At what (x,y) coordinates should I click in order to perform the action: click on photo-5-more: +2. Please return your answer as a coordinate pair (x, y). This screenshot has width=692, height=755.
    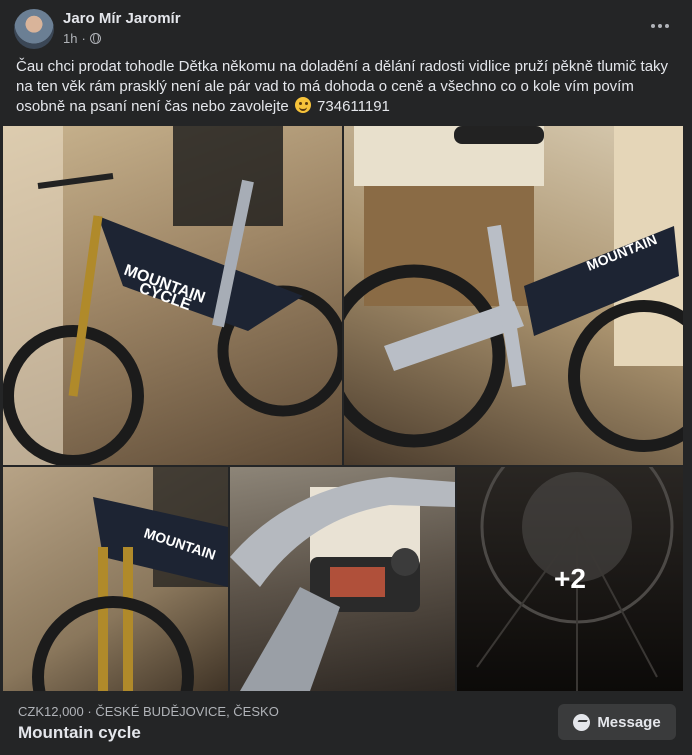
    Looking at the image, I should click on (570, 579).